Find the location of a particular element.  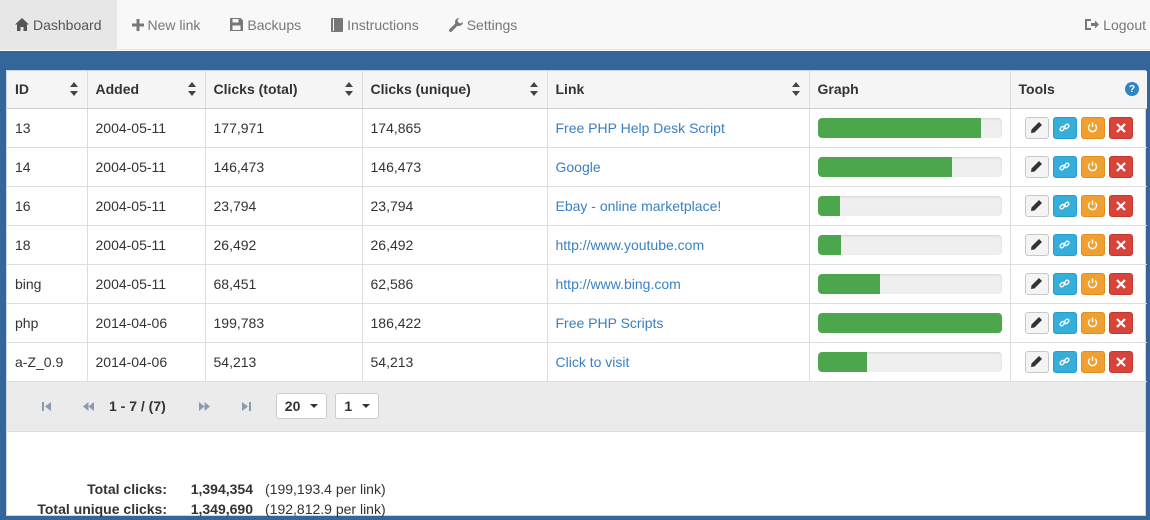

first-page-button is located at coordinates (46, 406).